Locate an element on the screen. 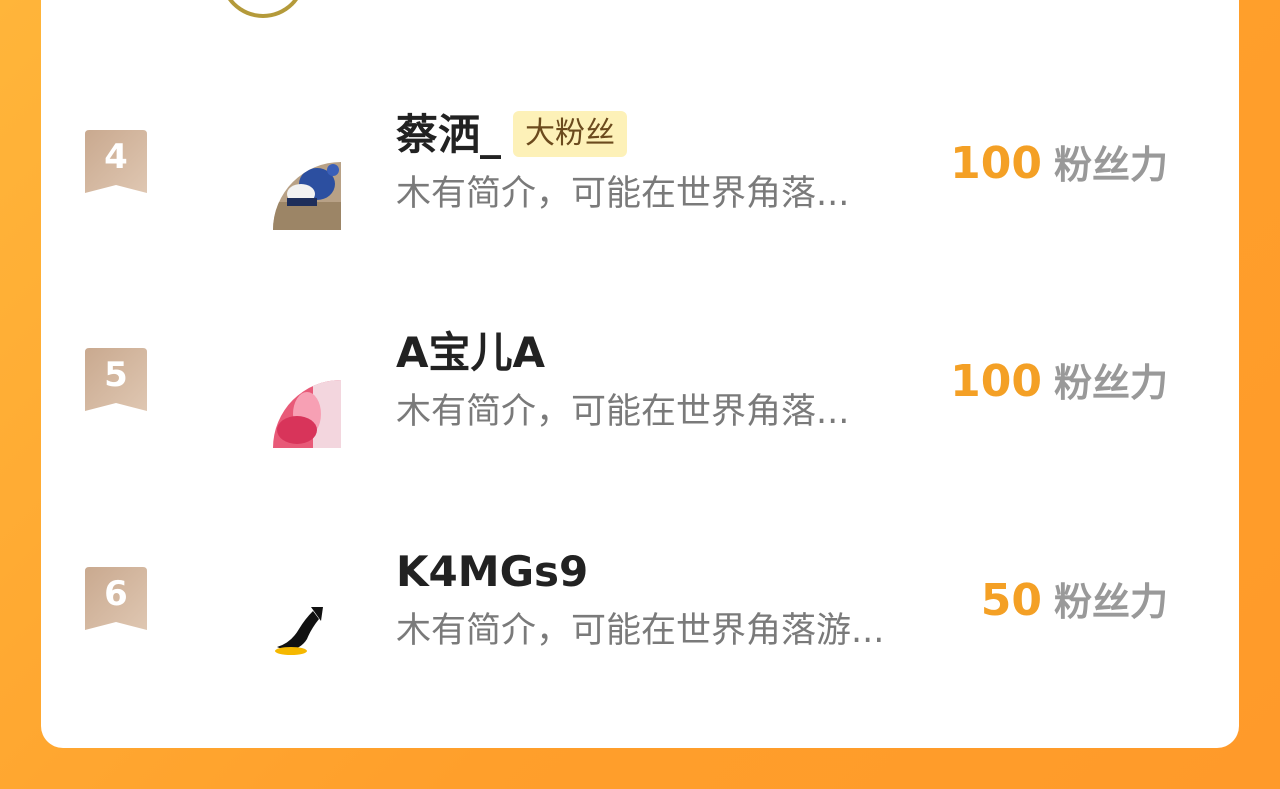  user-name: 蔡洒_ 大粉丝 is located at coordinates (512, 135).